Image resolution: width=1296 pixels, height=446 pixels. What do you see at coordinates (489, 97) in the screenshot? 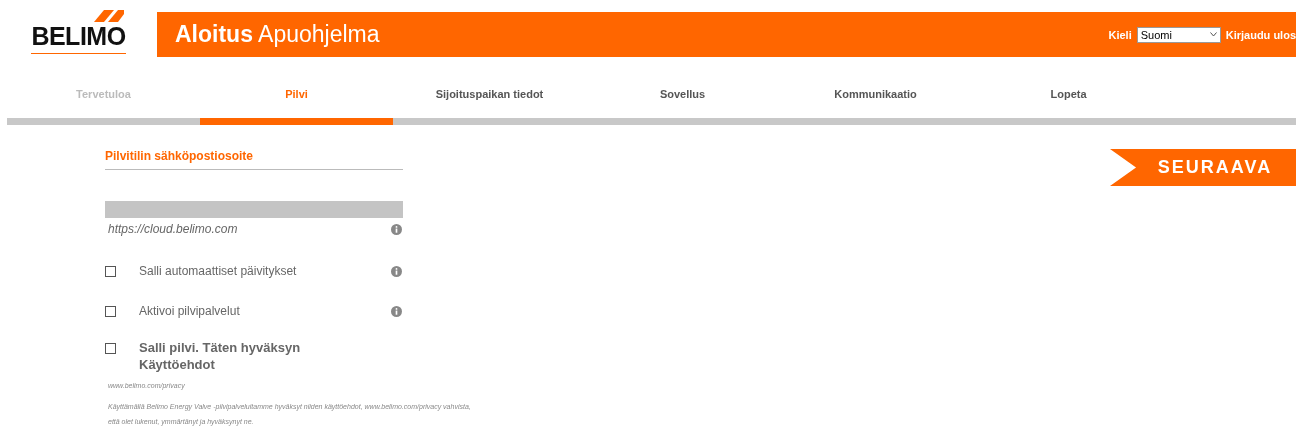
I see `step-tab: Sijoituspaikan tiedot` at bounding box center [489, 97].